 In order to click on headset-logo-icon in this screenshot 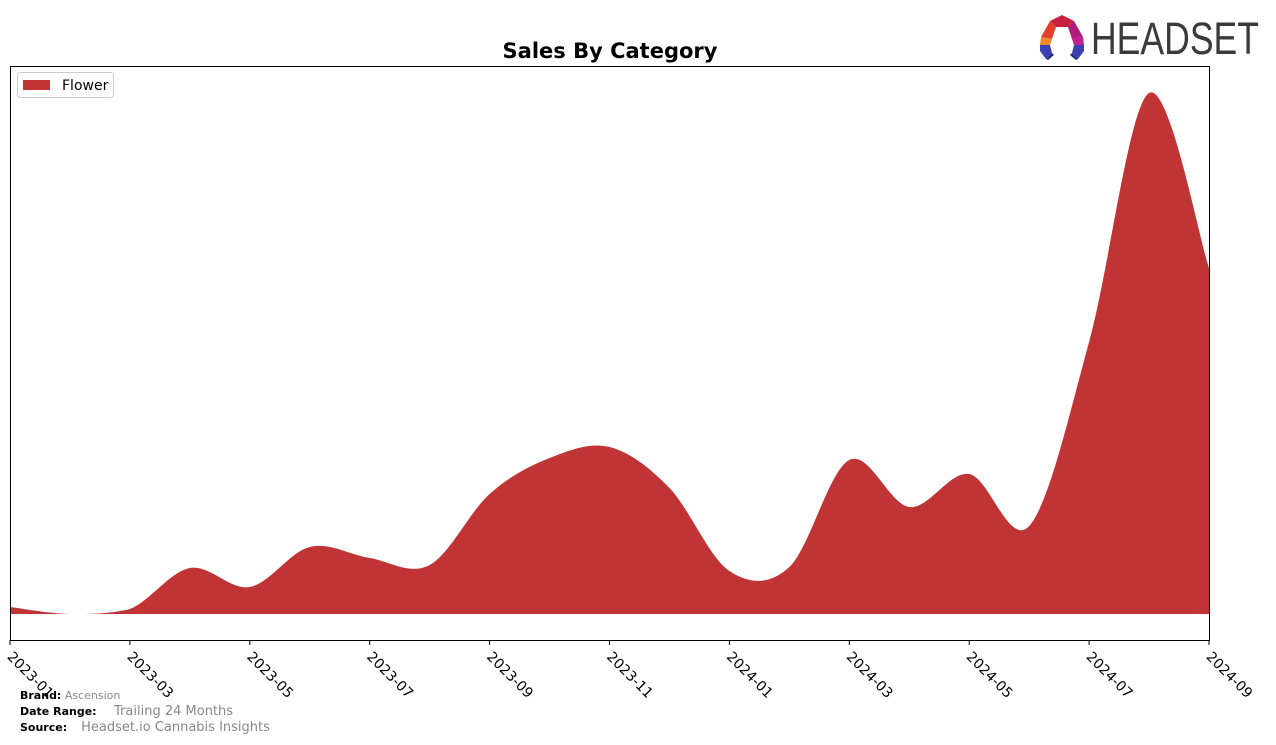, I will do `click(1062, 37)`.